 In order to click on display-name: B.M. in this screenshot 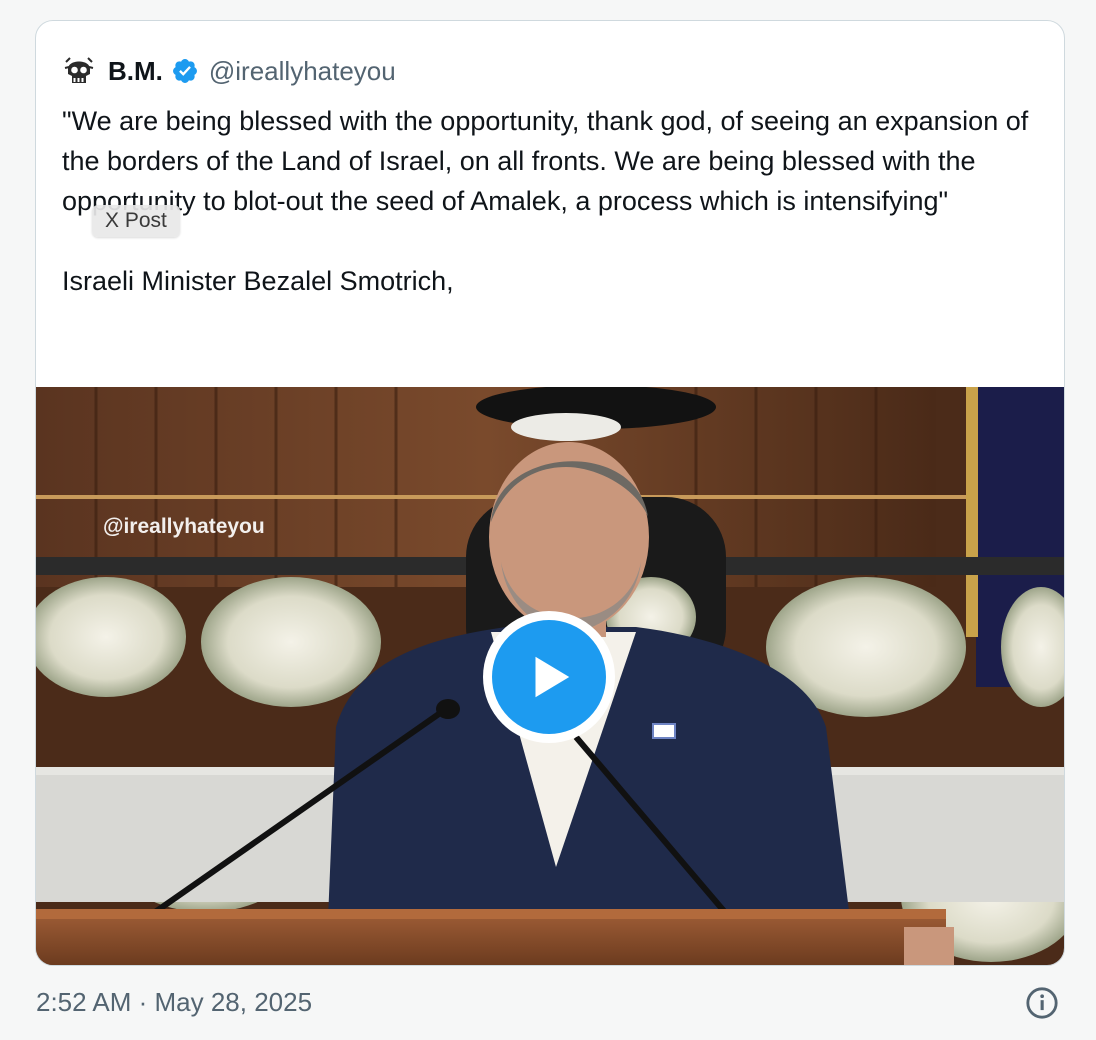, I will do `click(135, 71)`.